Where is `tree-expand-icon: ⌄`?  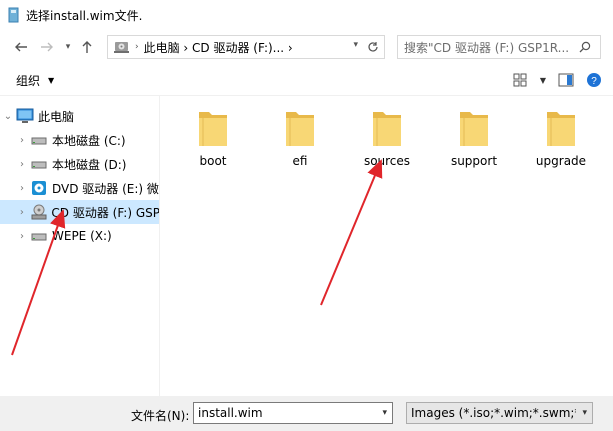
tree-expand-icon: ⌄ is located at coordinates (8, 116).